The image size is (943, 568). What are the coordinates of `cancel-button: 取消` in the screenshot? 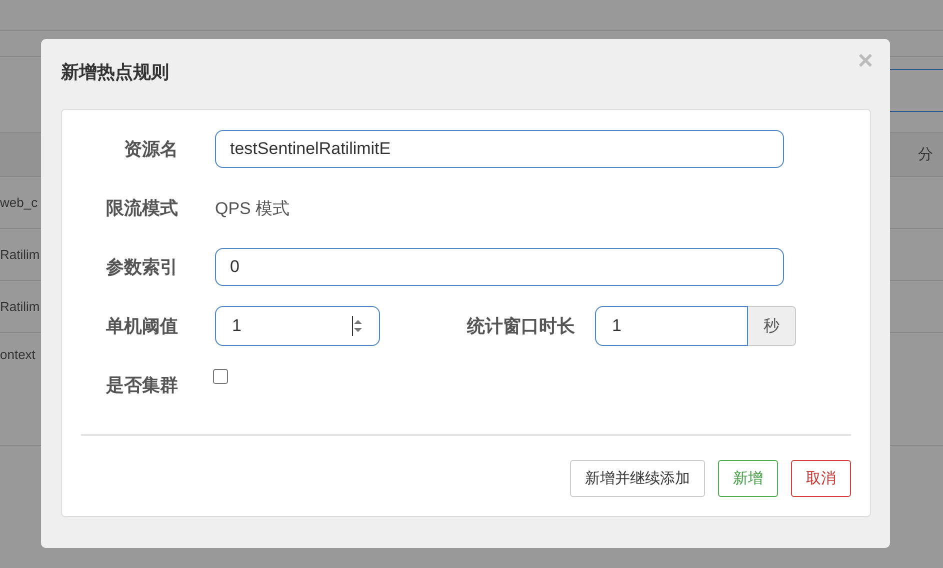 It's located at (821, 478).